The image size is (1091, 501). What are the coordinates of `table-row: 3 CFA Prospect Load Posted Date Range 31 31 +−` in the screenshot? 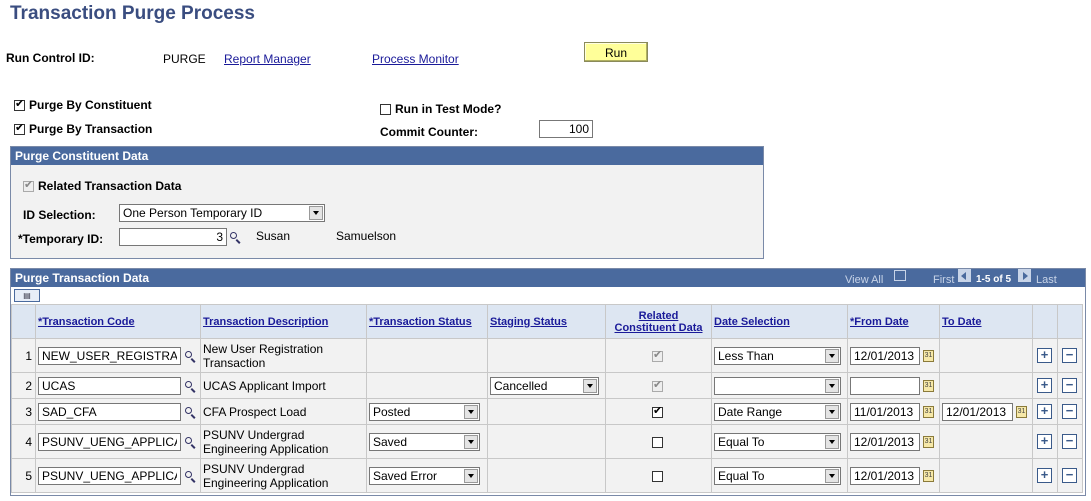 It's located at (547, 411).